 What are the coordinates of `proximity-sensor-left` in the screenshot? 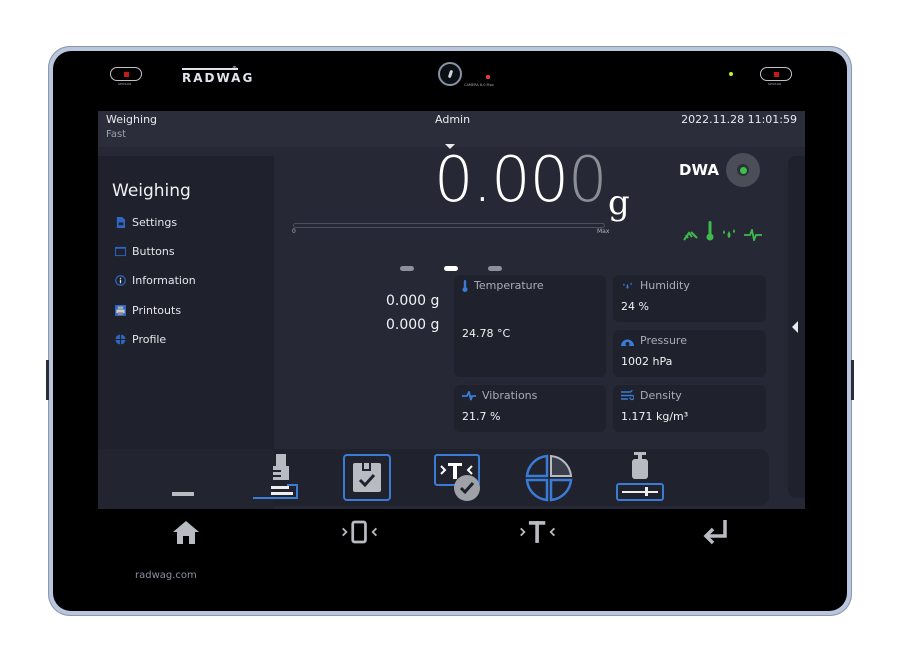 It's located at (126, 74).